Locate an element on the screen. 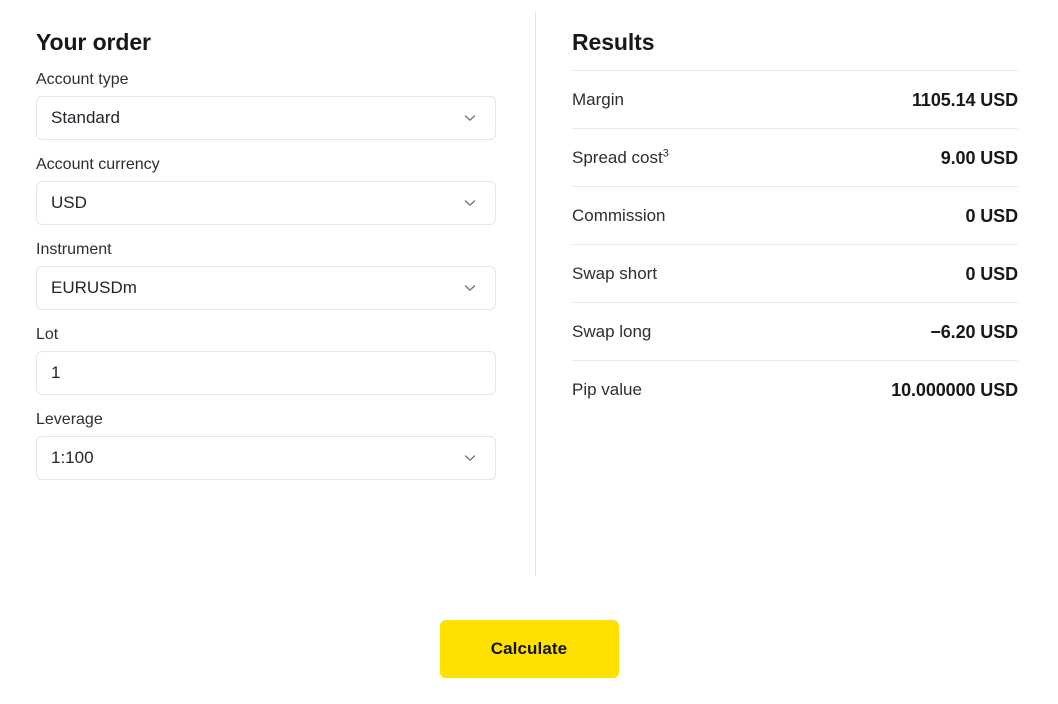  field-instrument: Instrument EURUSDm is located at coordinates (266, 275).